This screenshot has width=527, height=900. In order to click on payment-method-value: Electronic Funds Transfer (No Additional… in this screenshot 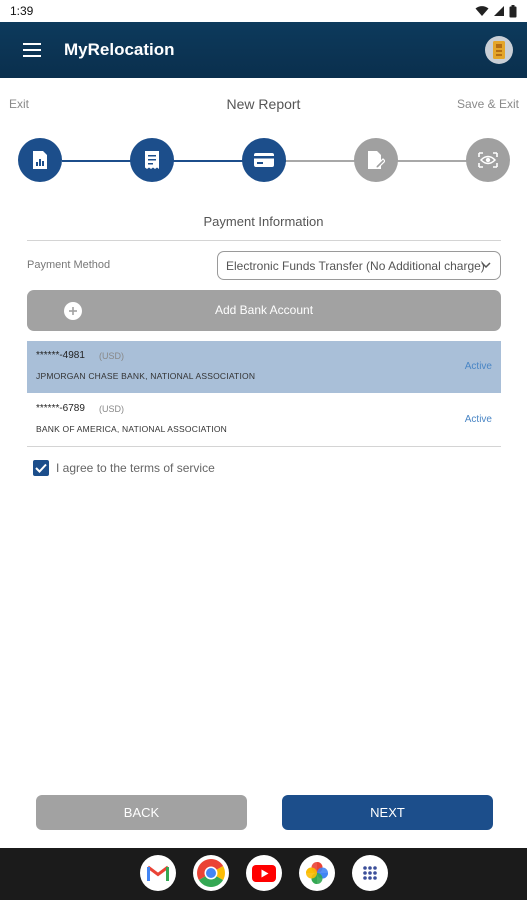, I will do `click(355, 265)`.